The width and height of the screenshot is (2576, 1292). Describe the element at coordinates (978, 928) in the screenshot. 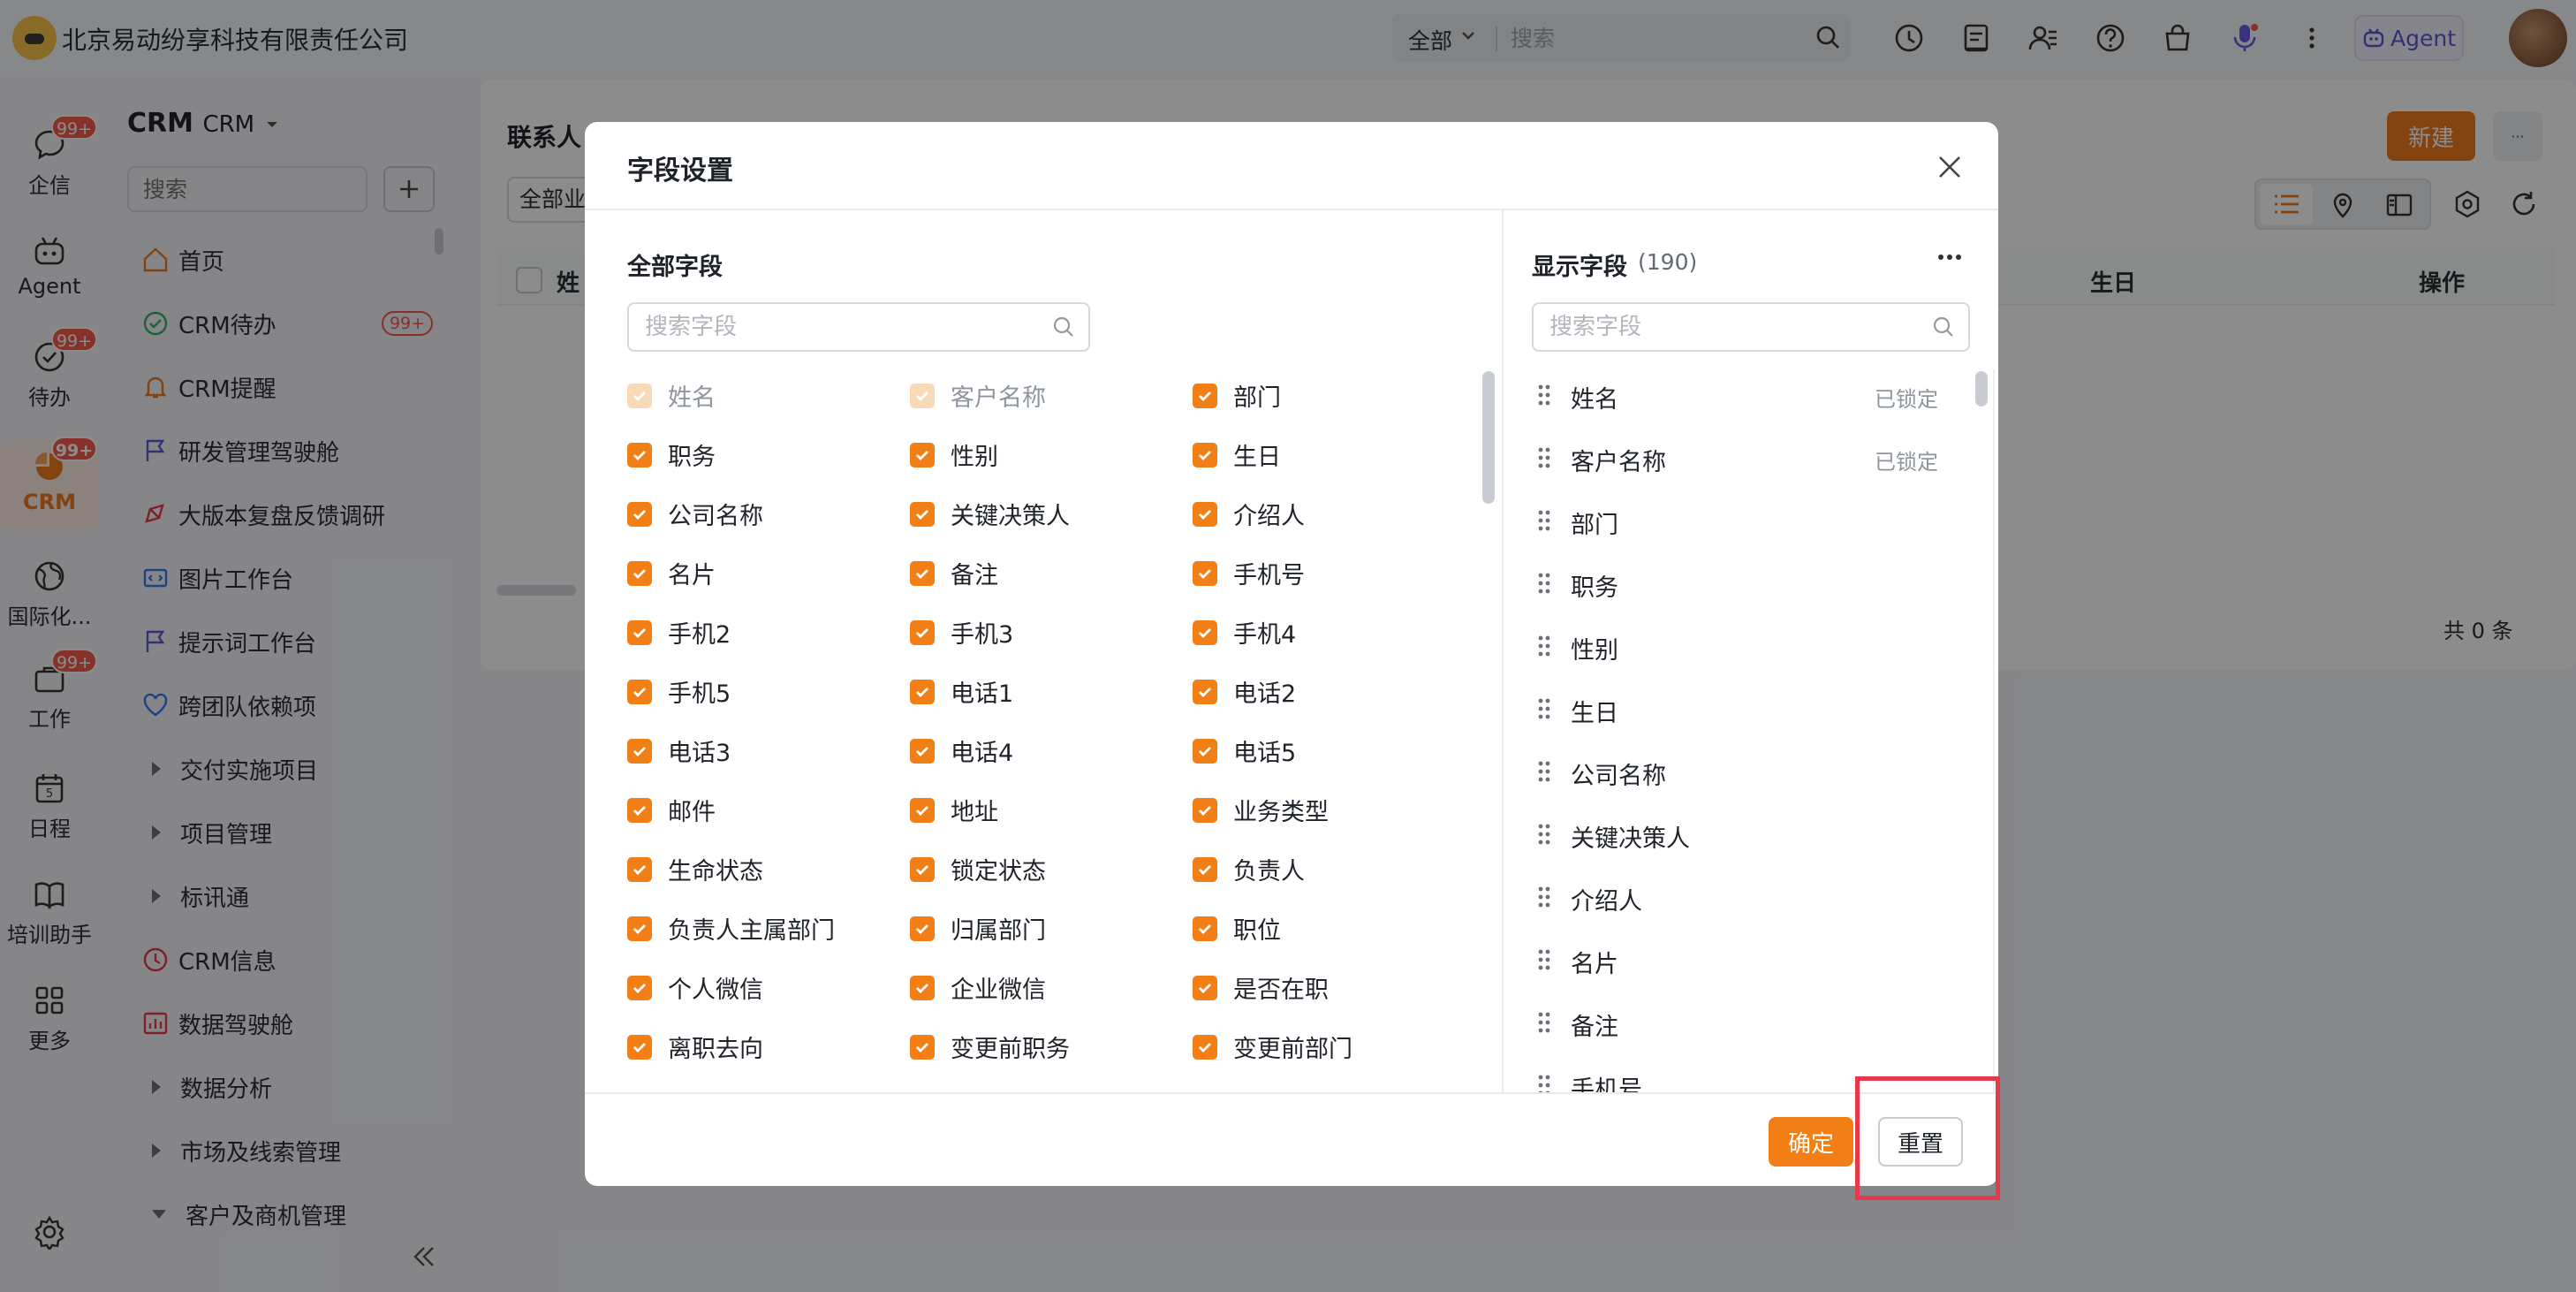

I see `field-option: 归属部门` at that location.